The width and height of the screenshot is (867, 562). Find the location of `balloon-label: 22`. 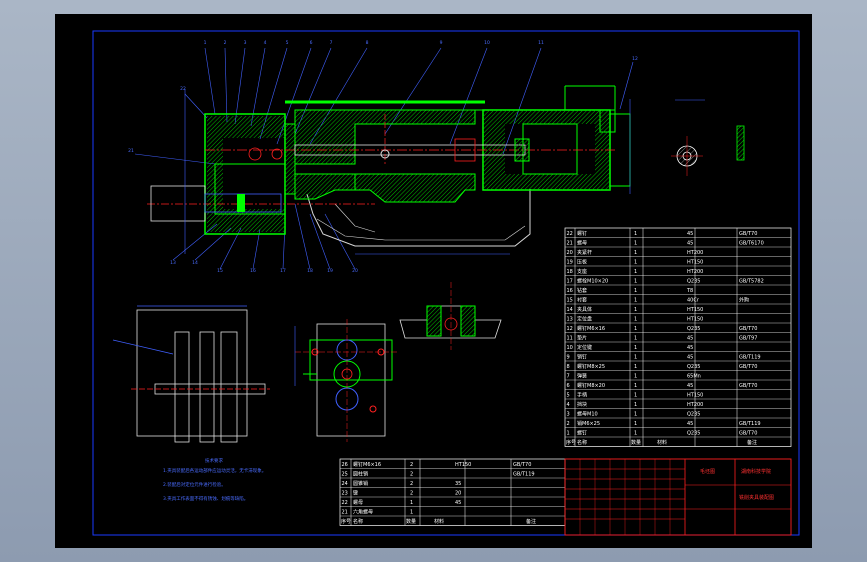

balloon-label: 22 is located at coordinates (183, 89).